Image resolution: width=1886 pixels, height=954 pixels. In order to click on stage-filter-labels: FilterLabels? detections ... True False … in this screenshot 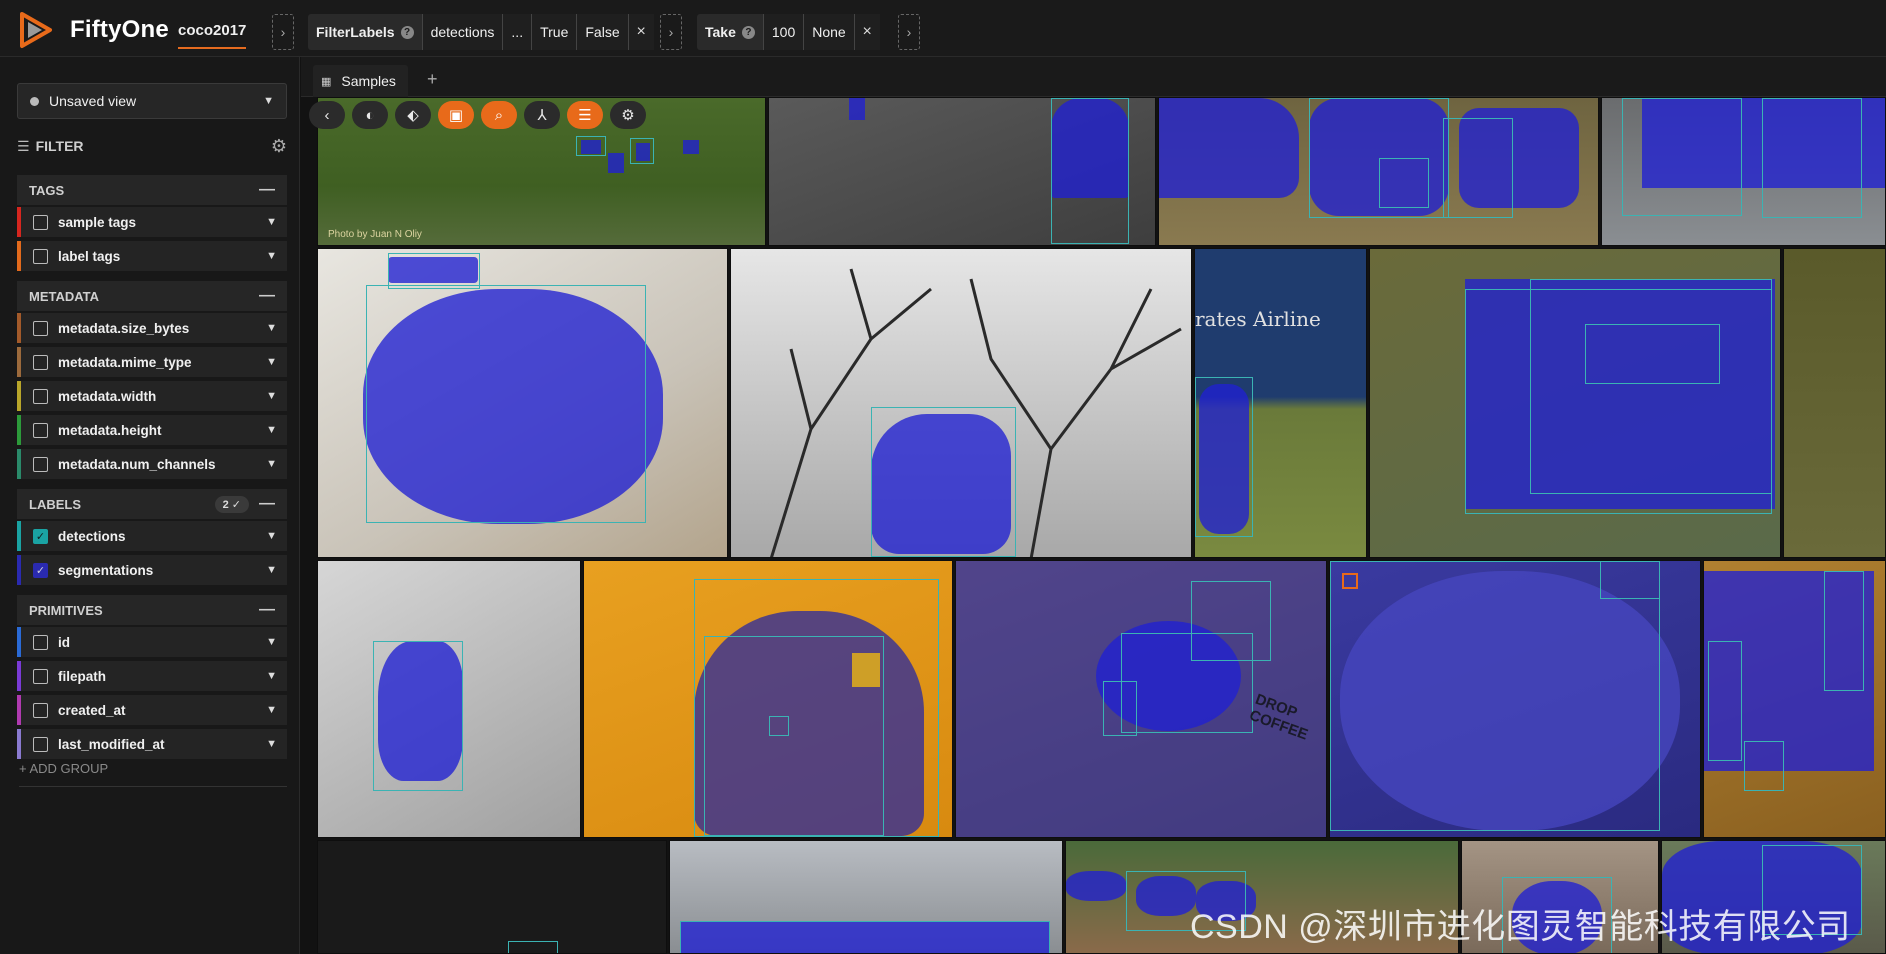, I will do `click(481, 32)`.